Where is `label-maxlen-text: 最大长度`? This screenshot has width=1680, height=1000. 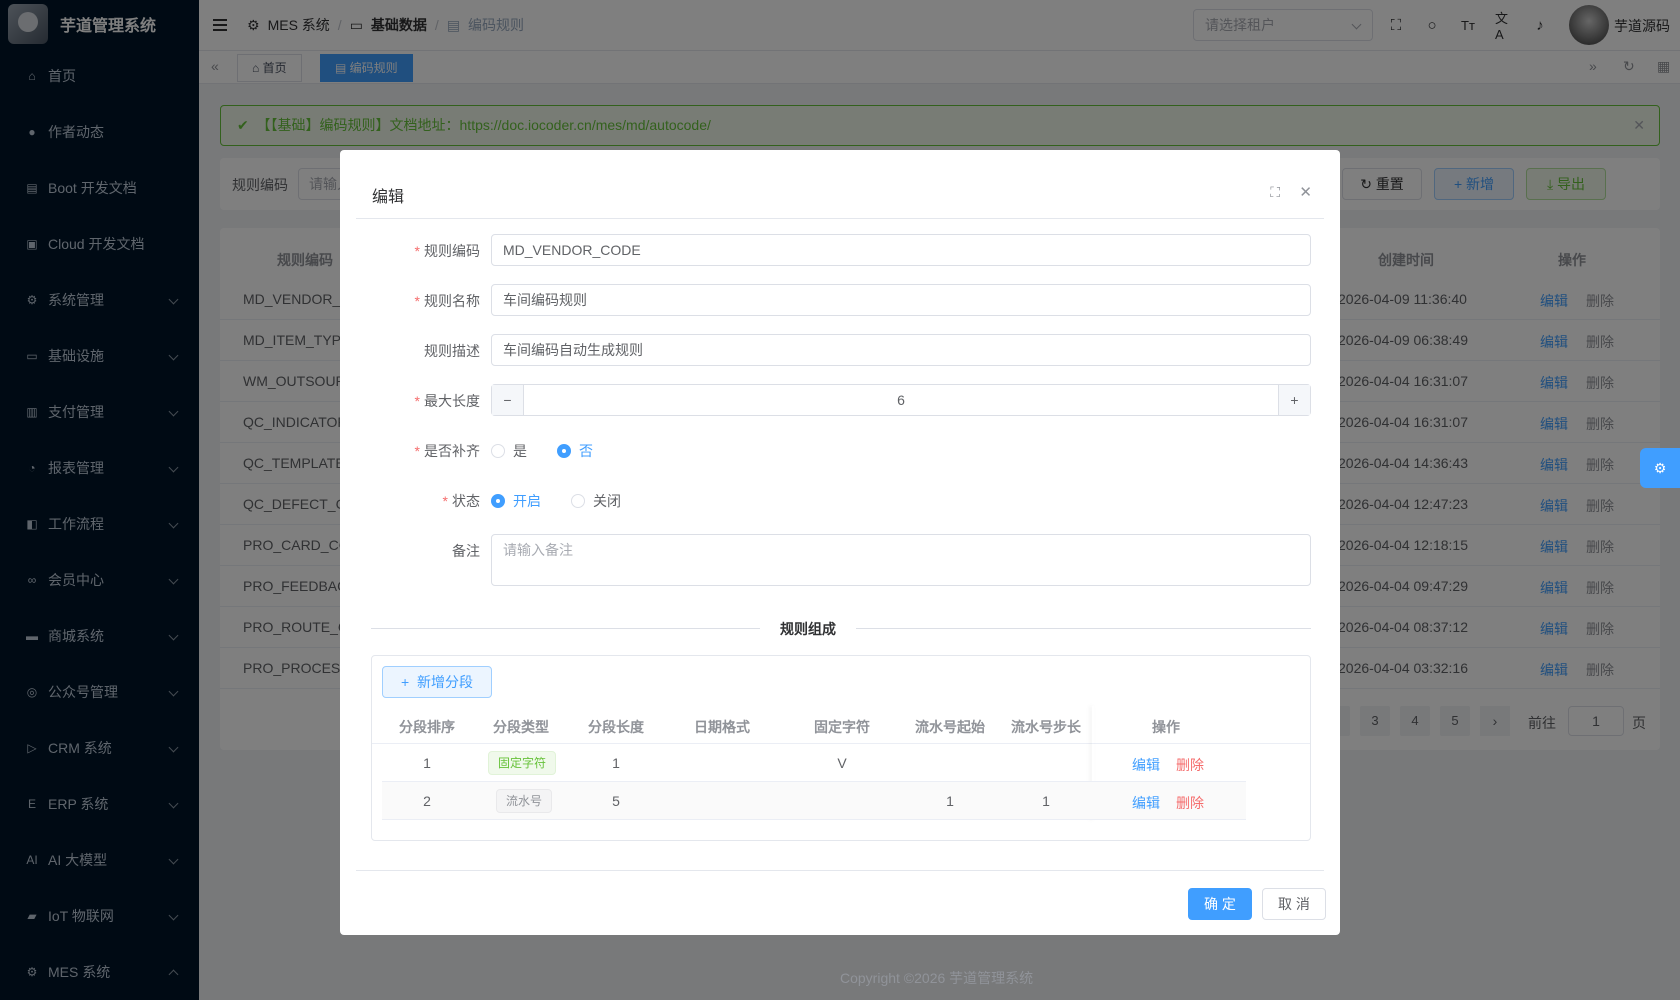 label-maxlen-text: 最大长度 is located at coordinates (452, 401).